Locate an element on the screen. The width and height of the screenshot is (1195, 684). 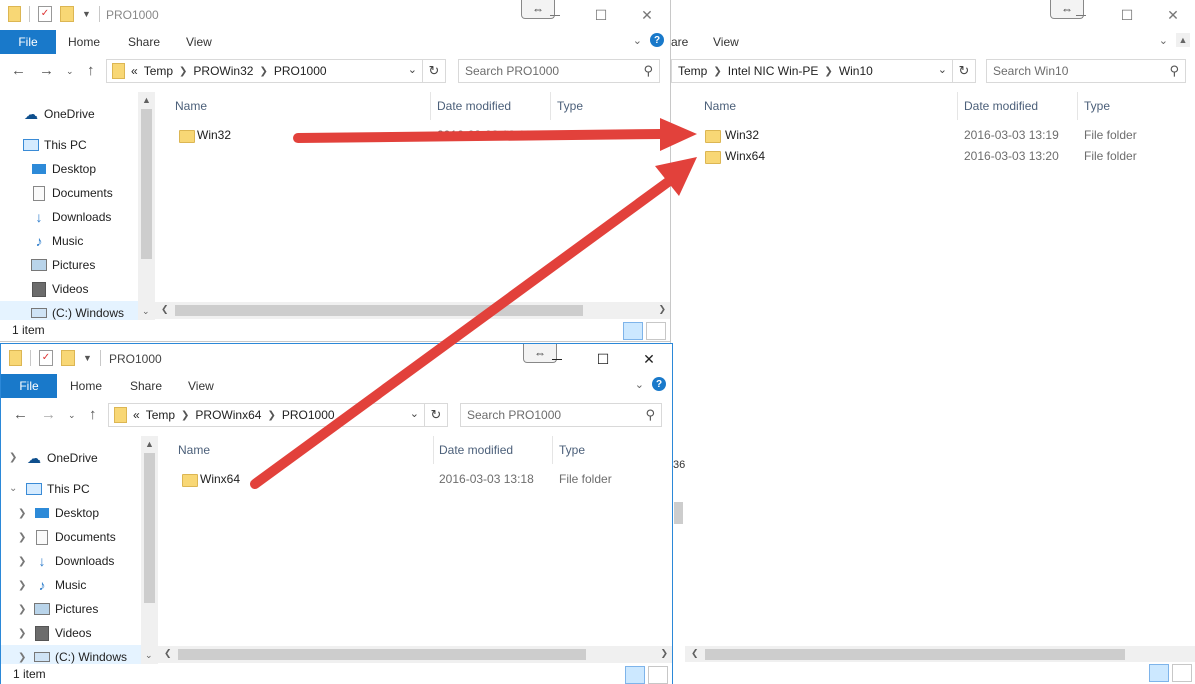
nav-vertical-scrollbar: ▲ ⌄ is located at coordinates (146, 206).